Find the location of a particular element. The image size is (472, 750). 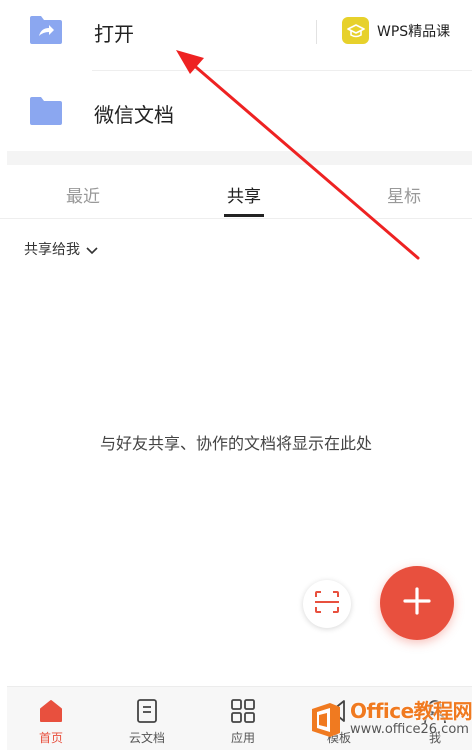

graduation-cap-icon is located at coordinates (355, 30).